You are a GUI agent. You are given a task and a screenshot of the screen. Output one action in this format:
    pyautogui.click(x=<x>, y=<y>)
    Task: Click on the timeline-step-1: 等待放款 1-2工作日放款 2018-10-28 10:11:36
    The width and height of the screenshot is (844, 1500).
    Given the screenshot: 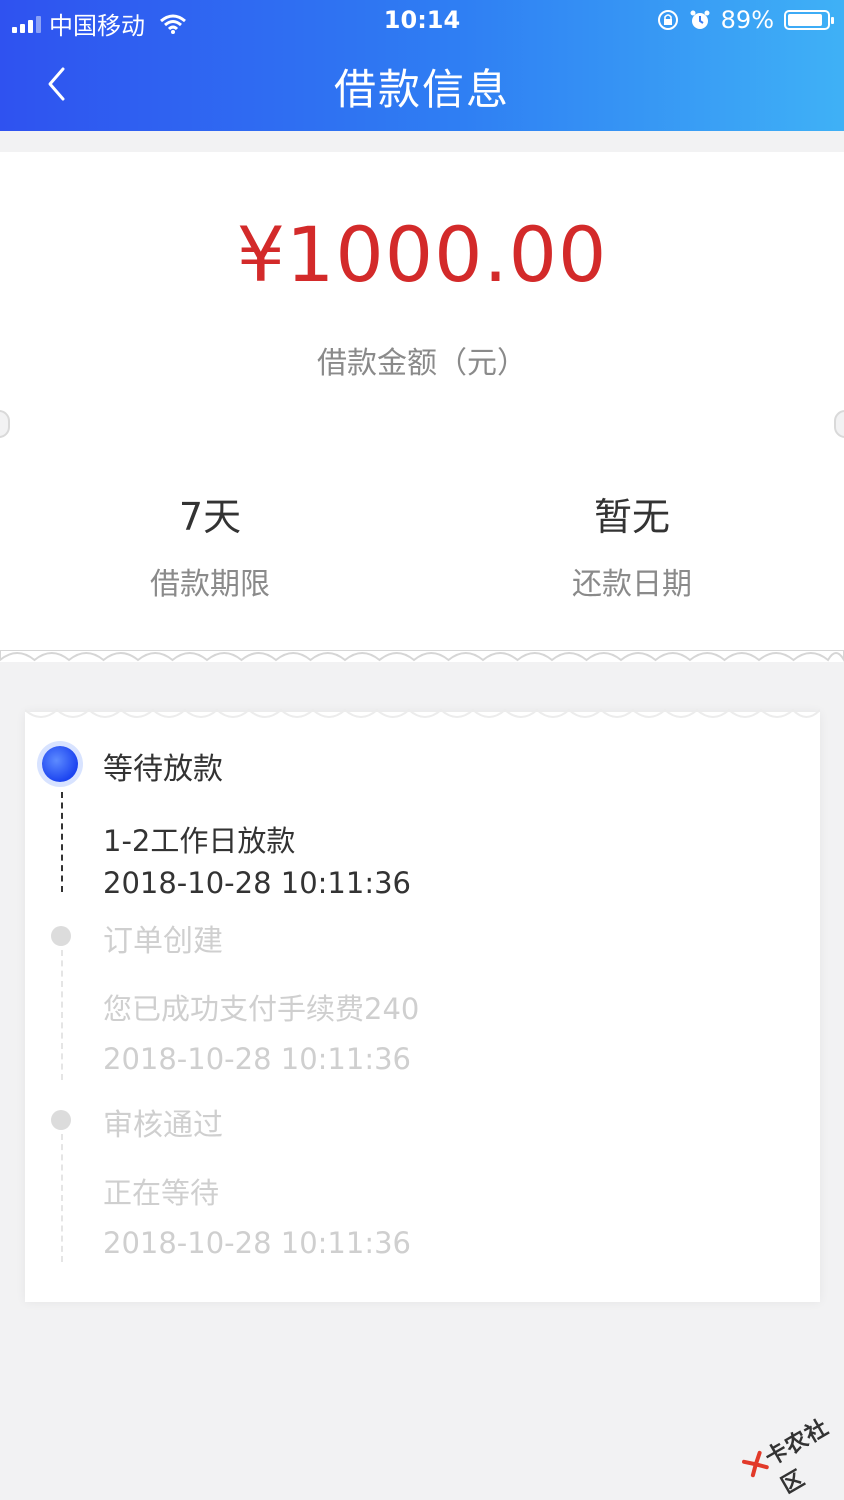 What is the action you would take?
    pyautogui.click(x=257, y=822)
    